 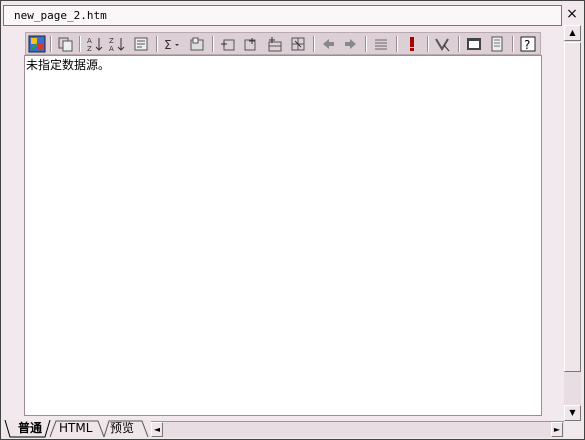 What do you see at coordinates (282, 15) in the screenshot?
I see `document-title-bar: new_page_2.htm` at bounding box center [282, 15].